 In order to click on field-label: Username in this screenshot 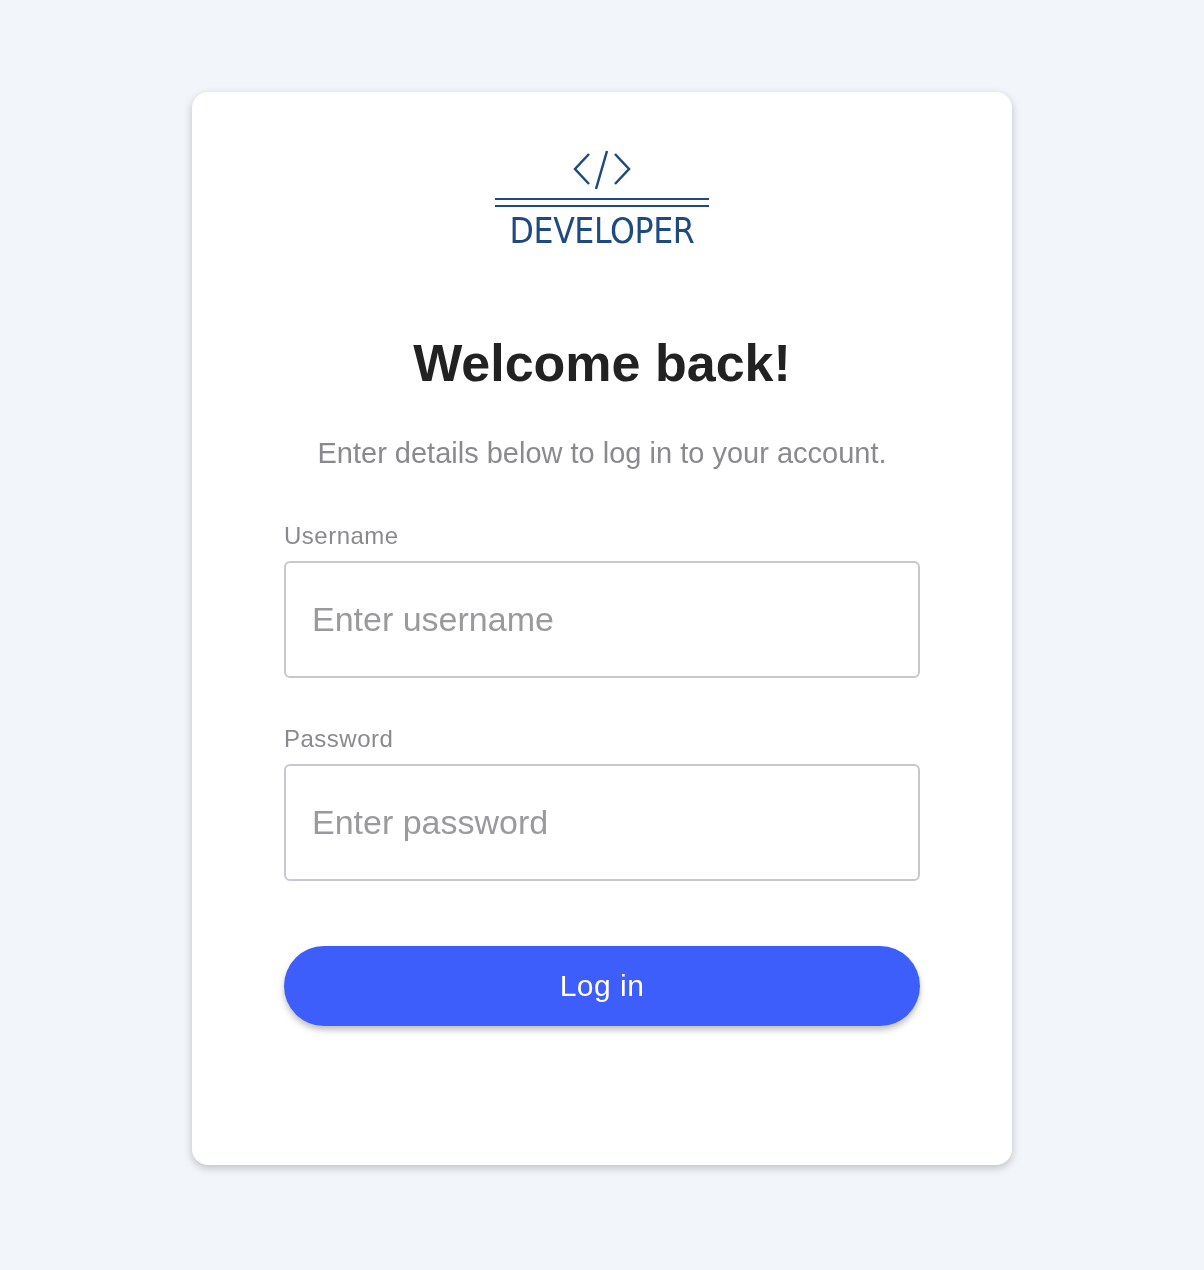, I will do `click(341, 536)`.